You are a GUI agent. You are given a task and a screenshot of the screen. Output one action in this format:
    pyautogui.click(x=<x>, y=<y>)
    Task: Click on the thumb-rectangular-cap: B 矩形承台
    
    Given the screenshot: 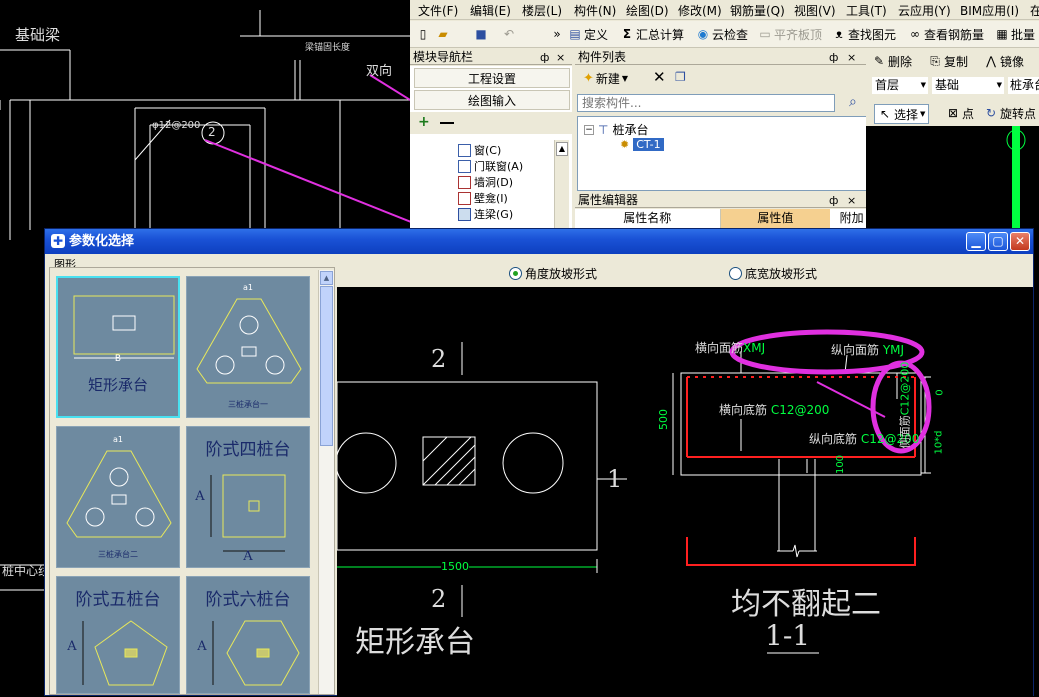 What is the action you would take?
    pyautogui.click(x=118, y=347)
    